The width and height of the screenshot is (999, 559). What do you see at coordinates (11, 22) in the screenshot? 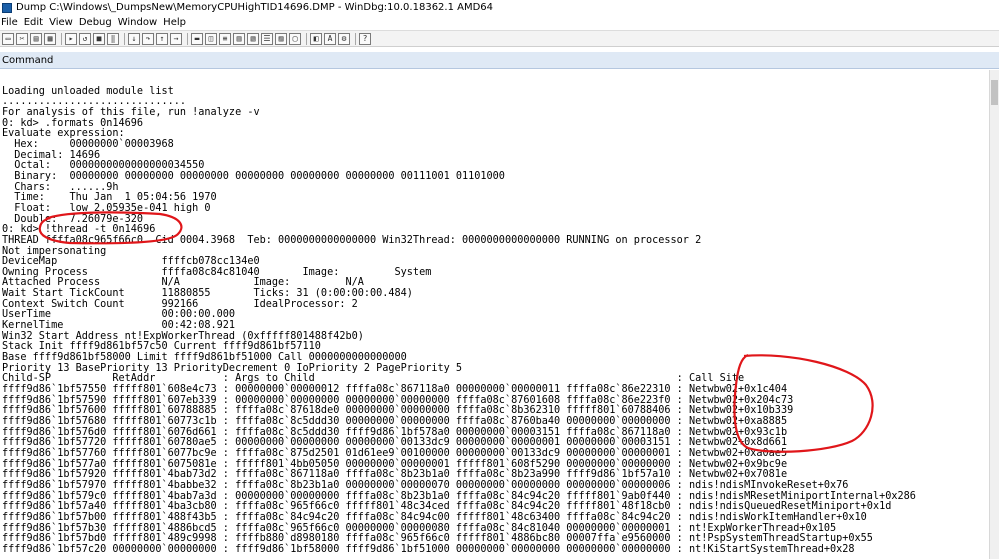
I see `menu-file: File` at bounding box center [11, 22].